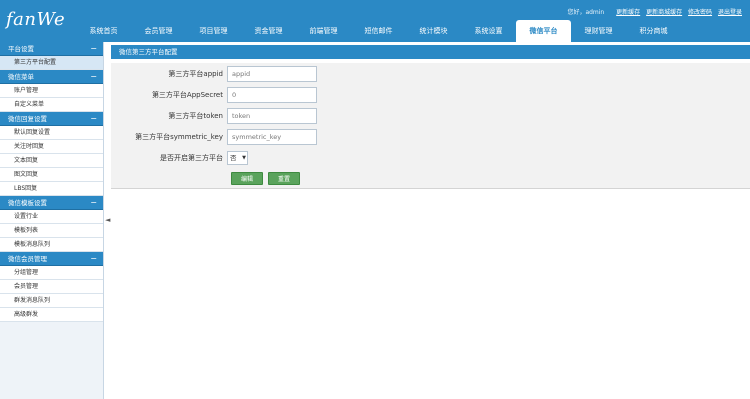 The height and width of the screenshot is (399, 750). Describe the element at coordinates (653, 31) in the screenshot. I see `nav-tab-points-mall: 积分商城` at that location.